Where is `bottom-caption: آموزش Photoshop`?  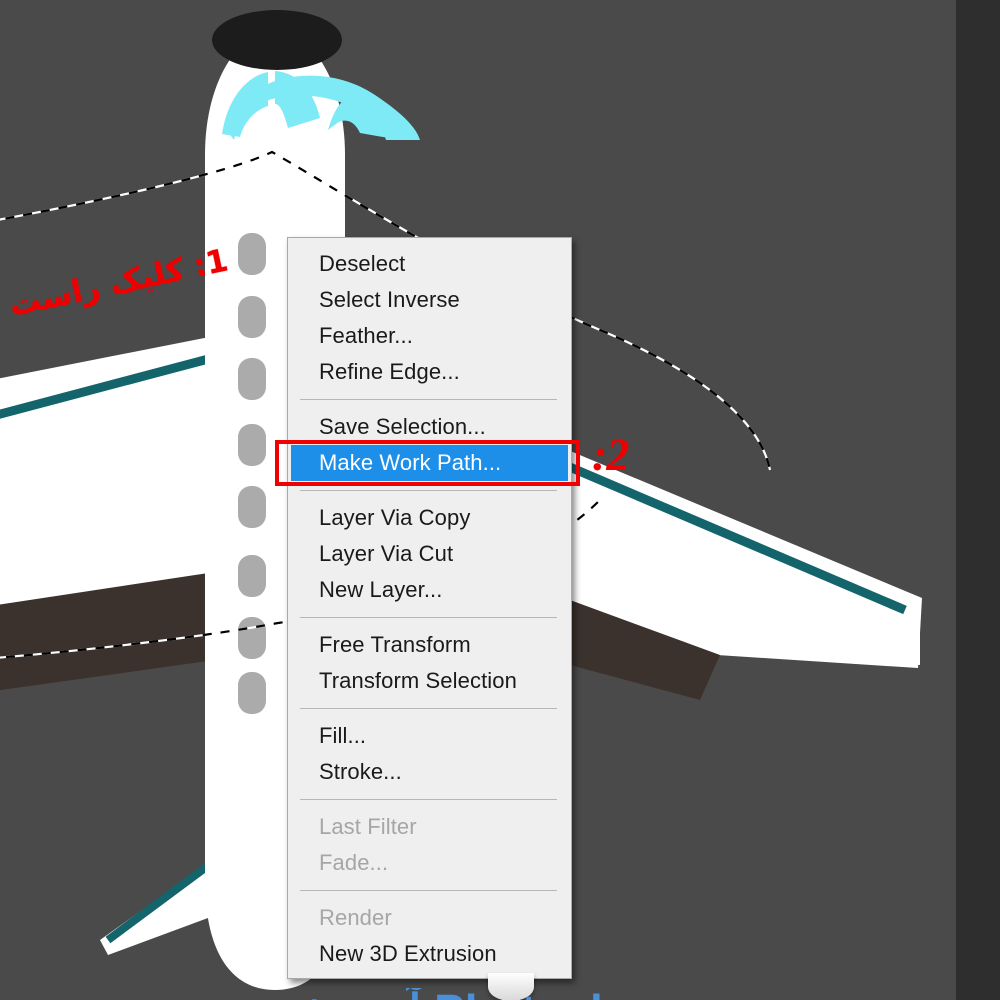 bottom-caption: آموزش Photoshop is located at coordinates (478, 994).